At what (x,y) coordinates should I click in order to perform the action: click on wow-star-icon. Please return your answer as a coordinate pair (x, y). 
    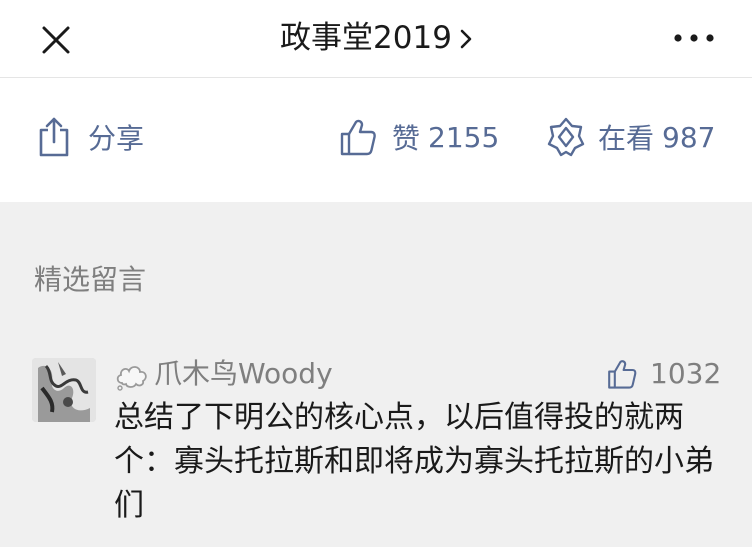
    Looking at the image, I should click on (566, 137).